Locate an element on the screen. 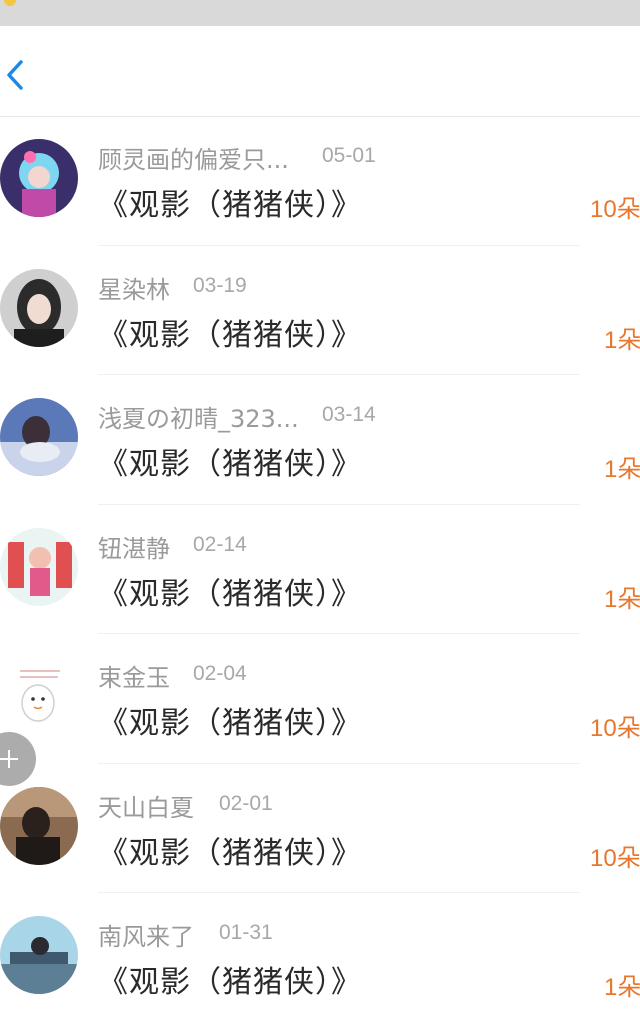 This screenshot has width=640, height=1024. status-bar is located at coordinates (320, 13).